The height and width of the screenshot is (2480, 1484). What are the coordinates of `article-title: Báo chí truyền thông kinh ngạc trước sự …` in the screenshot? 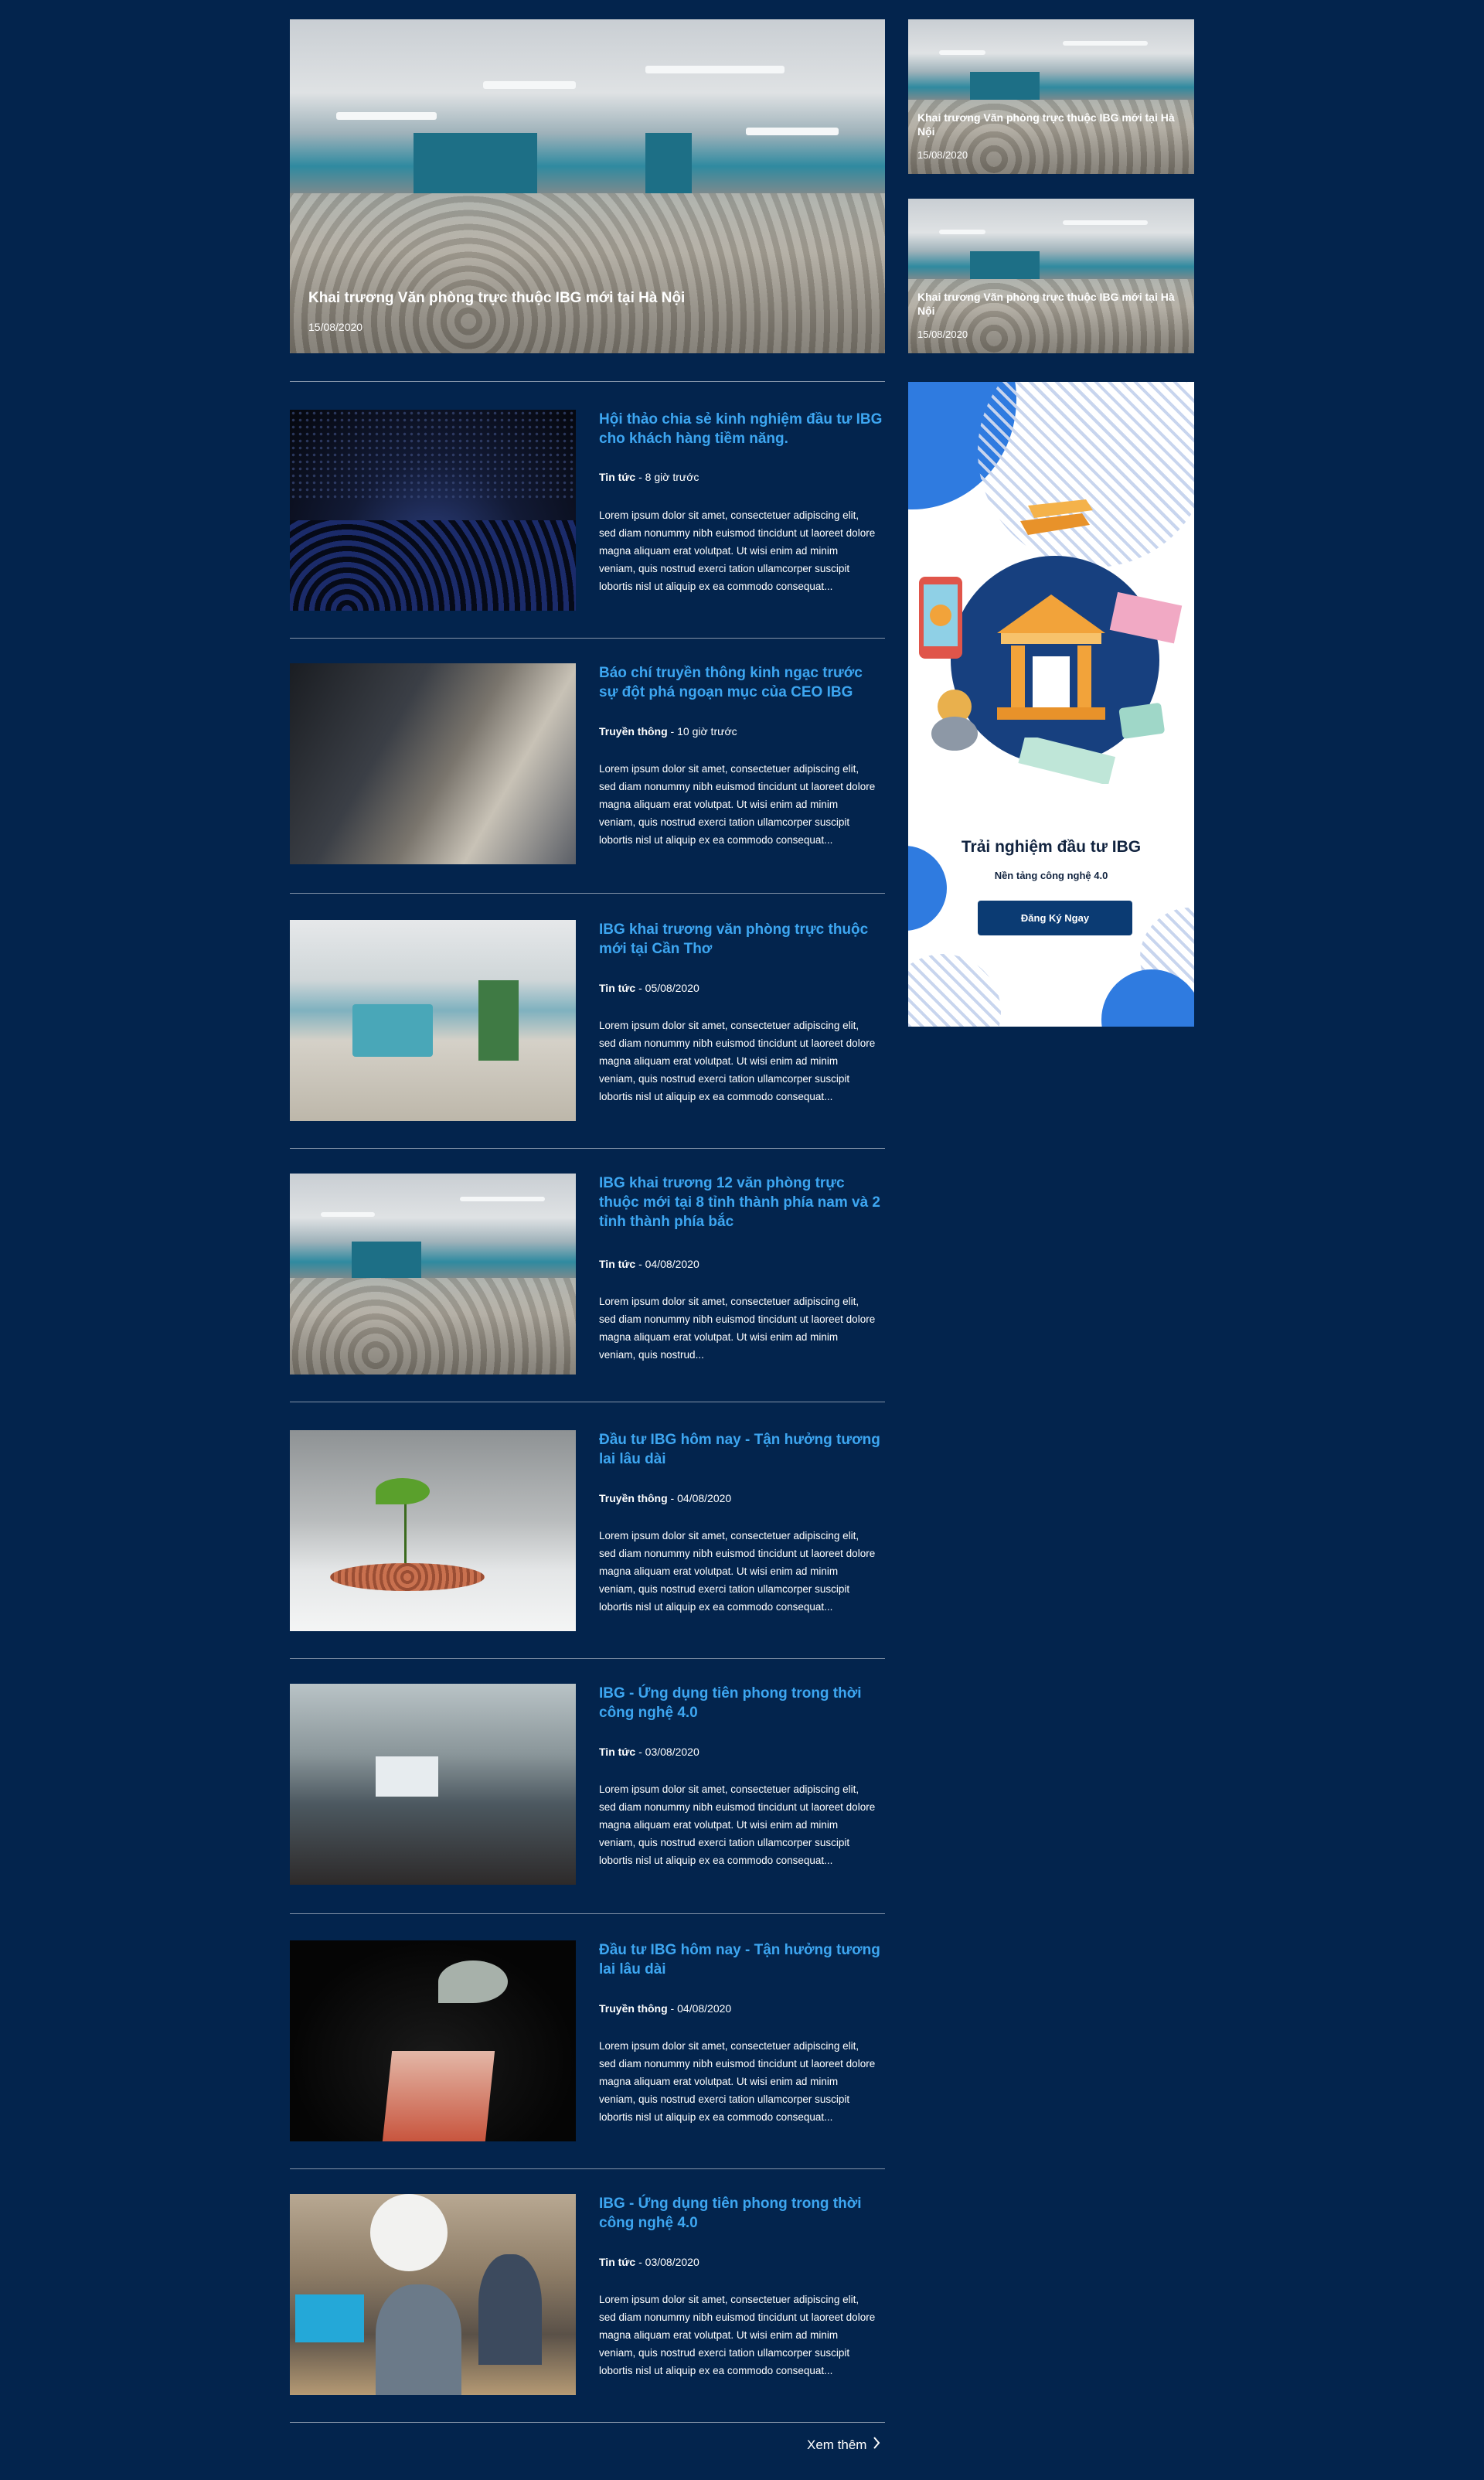 It's located at (742, 682).